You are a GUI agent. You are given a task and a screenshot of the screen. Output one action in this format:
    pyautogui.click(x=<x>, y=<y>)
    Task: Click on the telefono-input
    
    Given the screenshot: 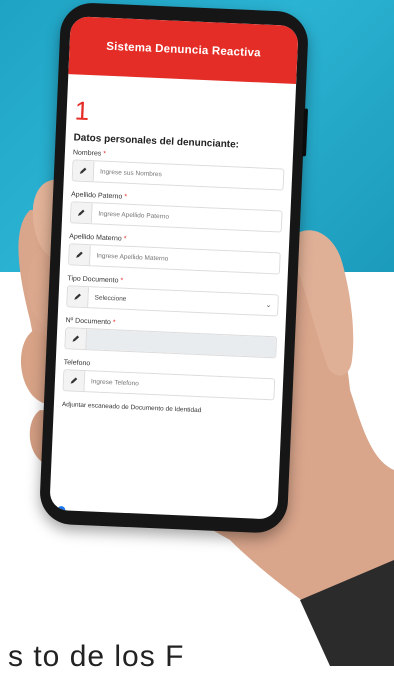 What is the action you would take?
    pyautogui.click(x=179, y=385)
    